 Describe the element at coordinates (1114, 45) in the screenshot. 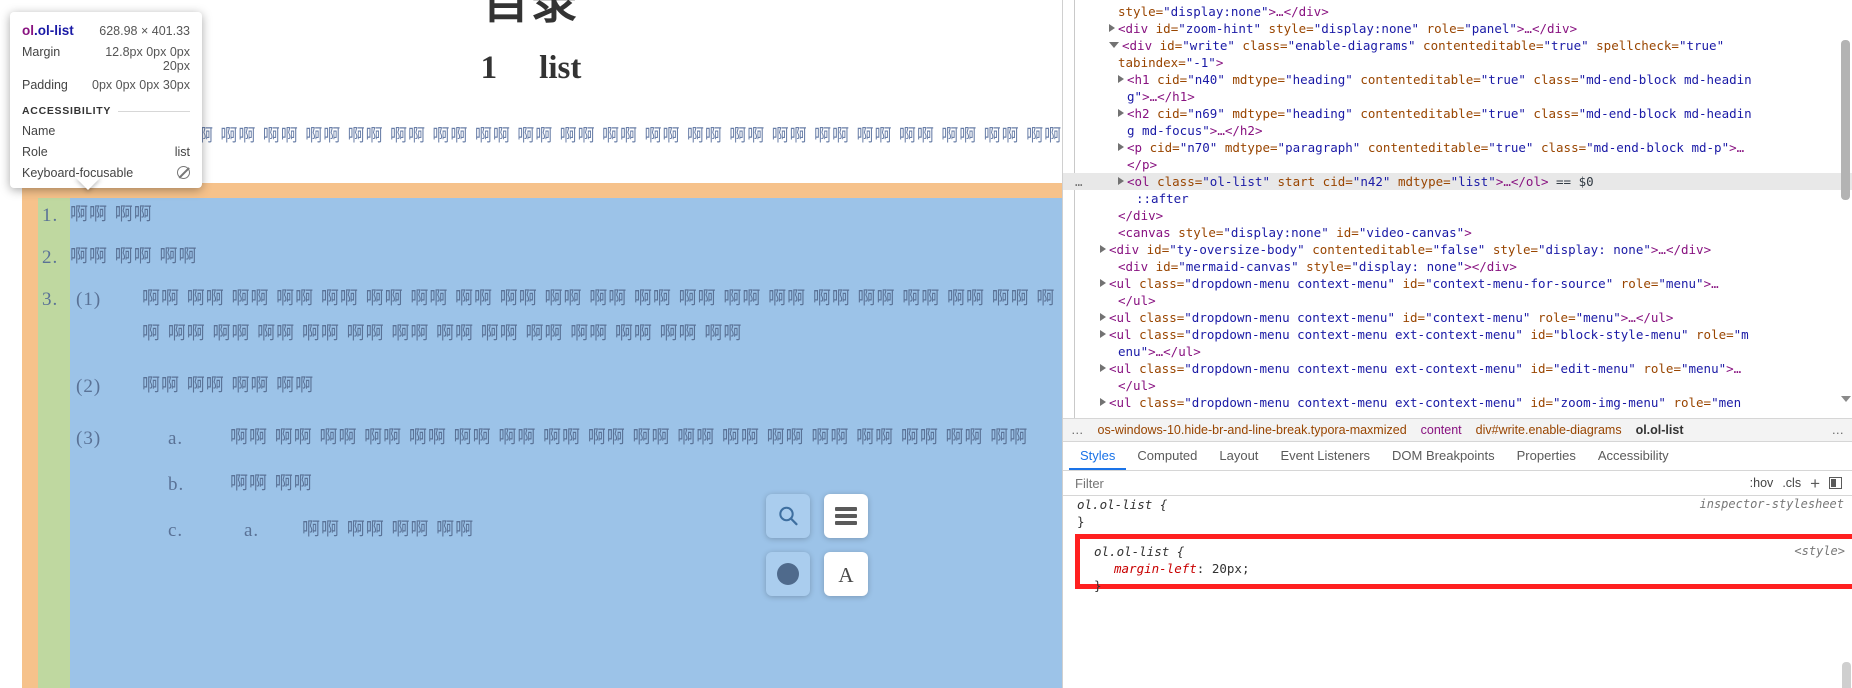

I see `chevron-down-icon` at that location.